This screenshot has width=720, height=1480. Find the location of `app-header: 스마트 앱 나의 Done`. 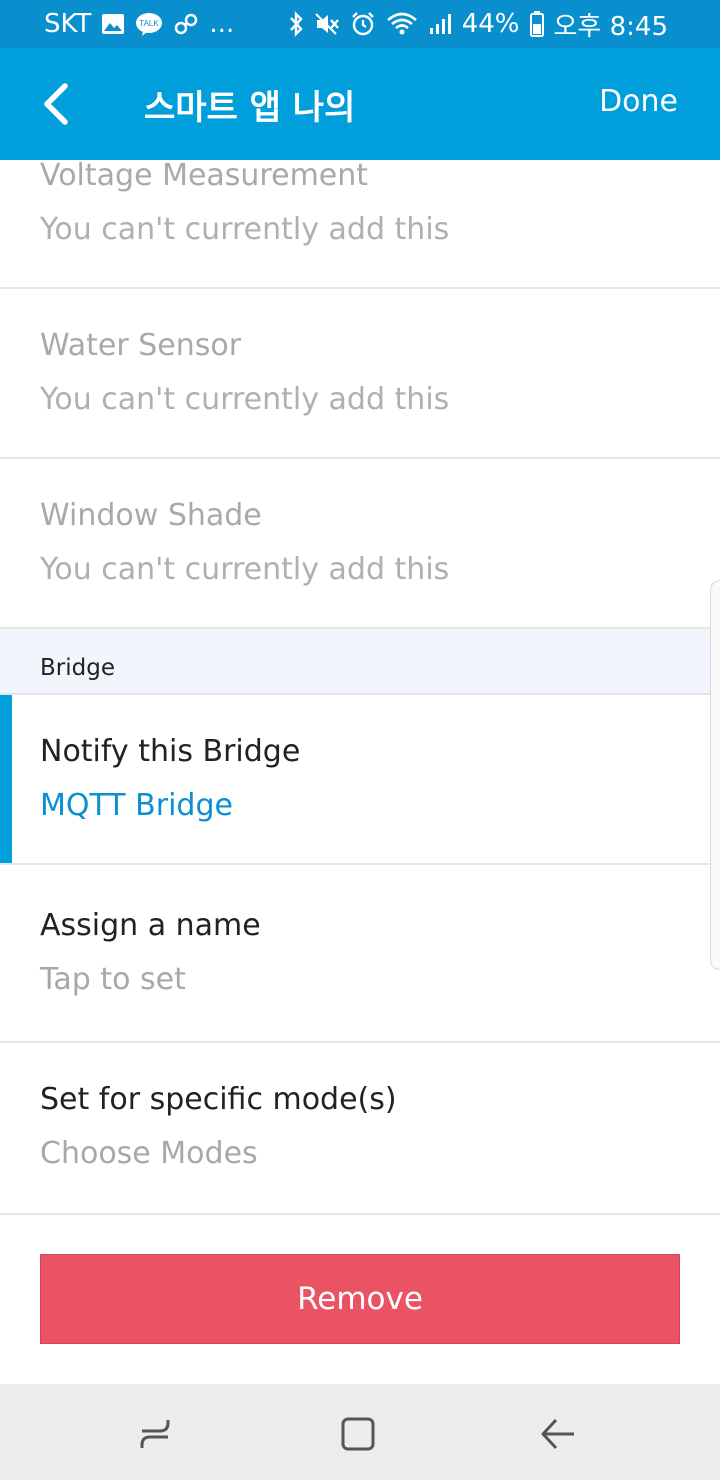

app-header: 스마트 앱 나의 Done is located at coordinates (360, 104).